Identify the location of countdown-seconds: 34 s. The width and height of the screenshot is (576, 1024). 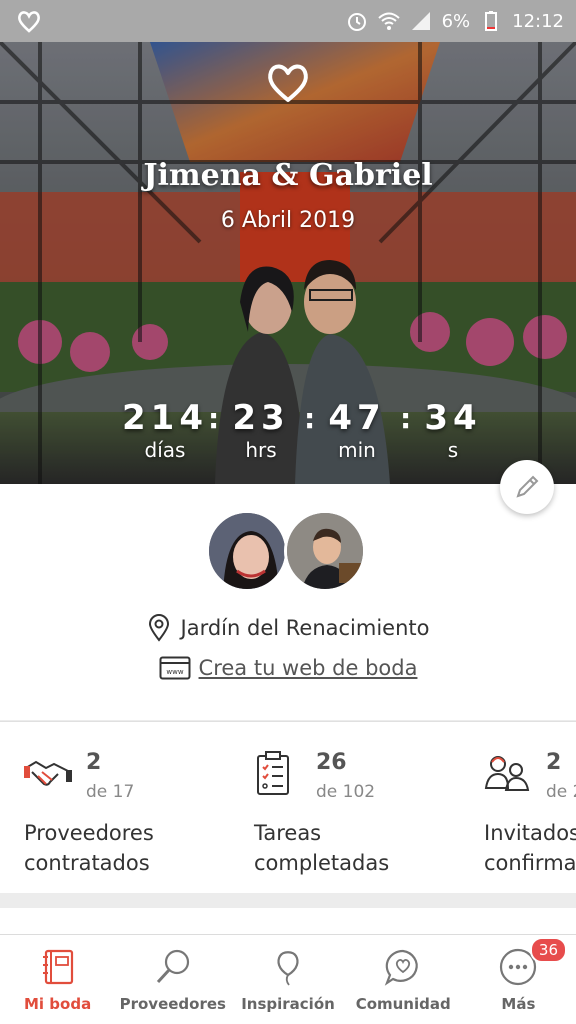
(453, 430).